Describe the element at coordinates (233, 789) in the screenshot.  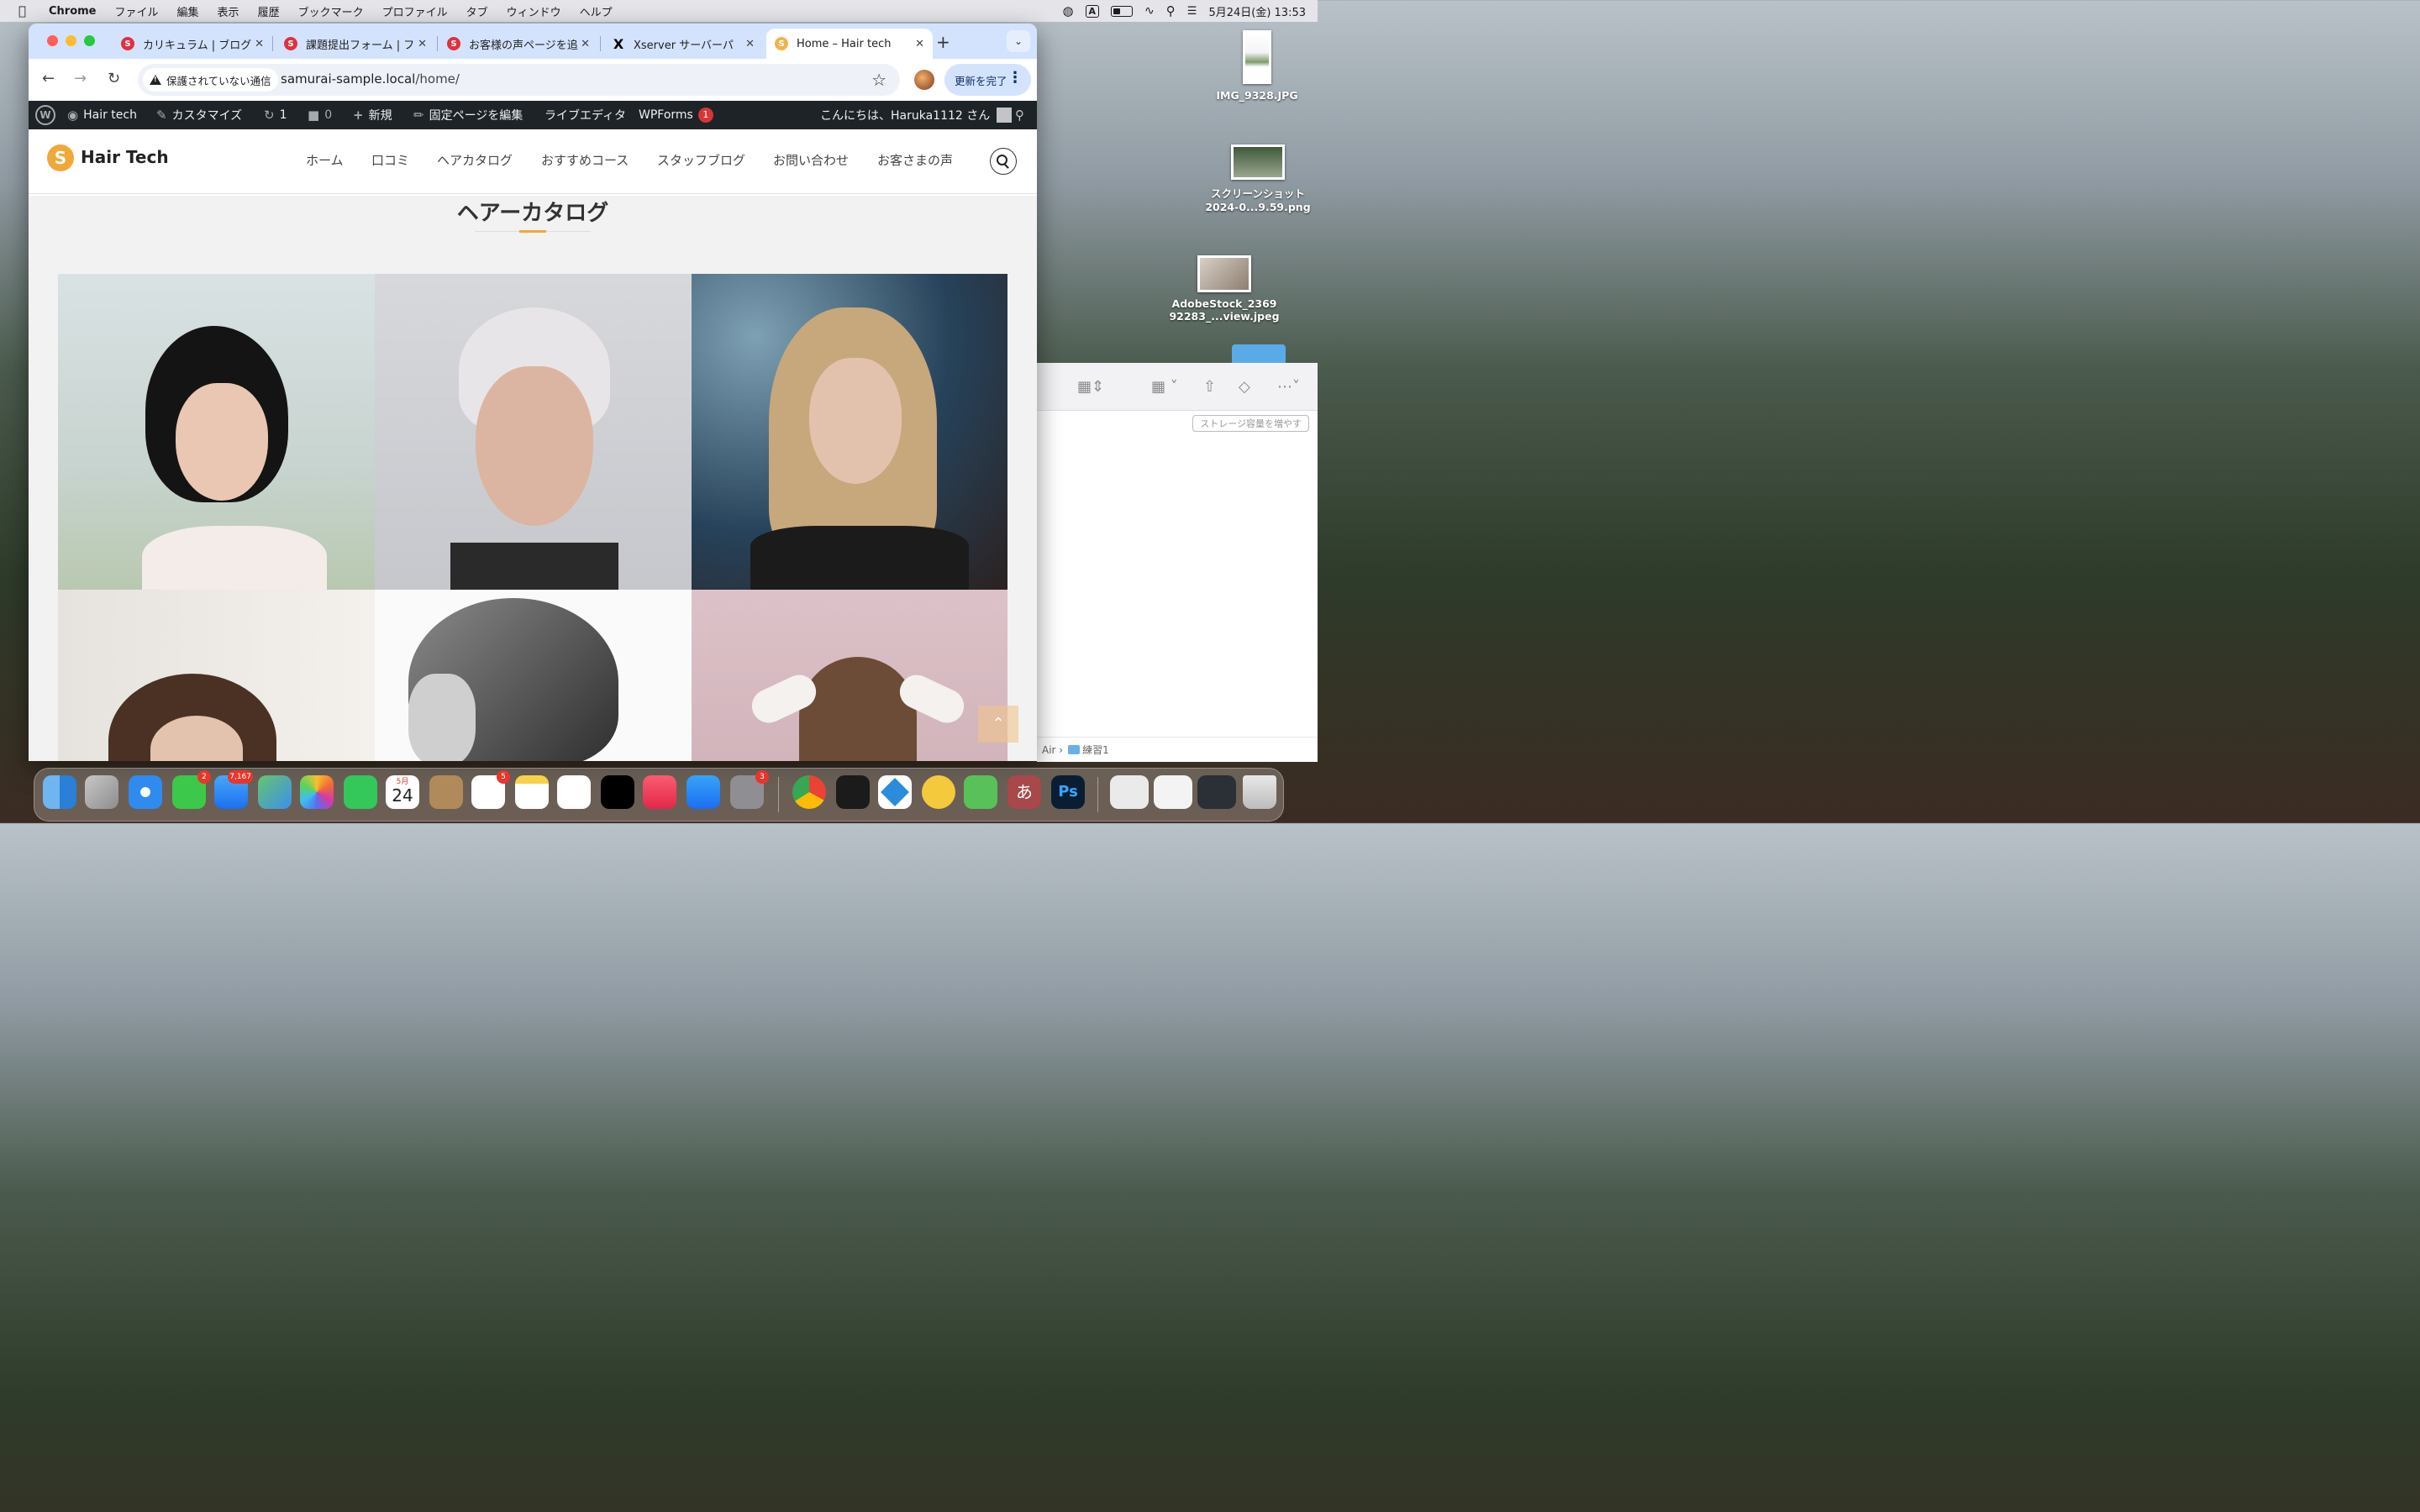
I see `mail-icon: 7,167` at that location.